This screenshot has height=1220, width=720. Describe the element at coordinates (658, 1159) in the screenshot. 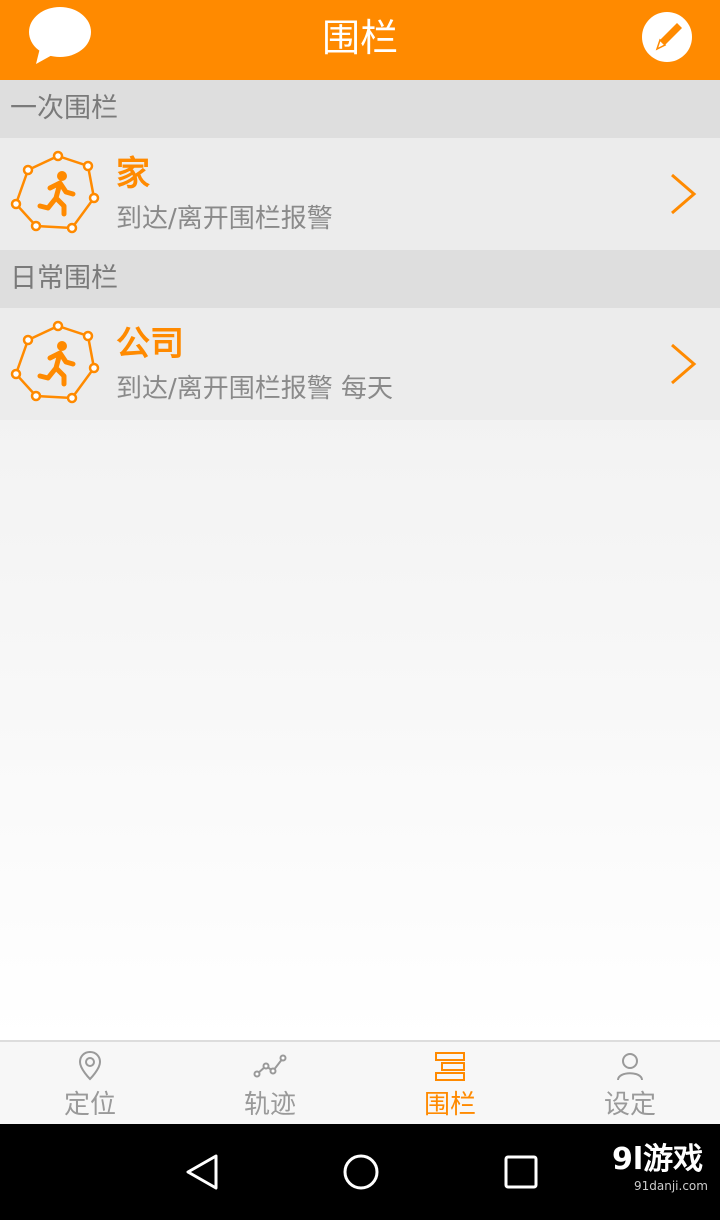

I see `watermark-logo: 9l游戏` at that location.